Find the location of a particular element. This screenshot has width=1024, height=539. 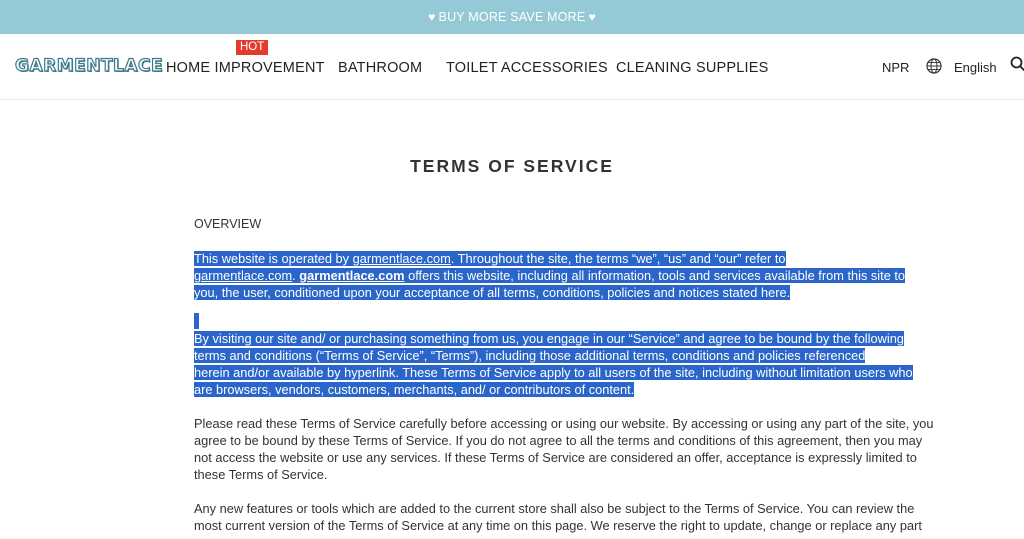

nav-toilet-accessories: TOILET ACCESSORIES is located at coordinates (527, 68).